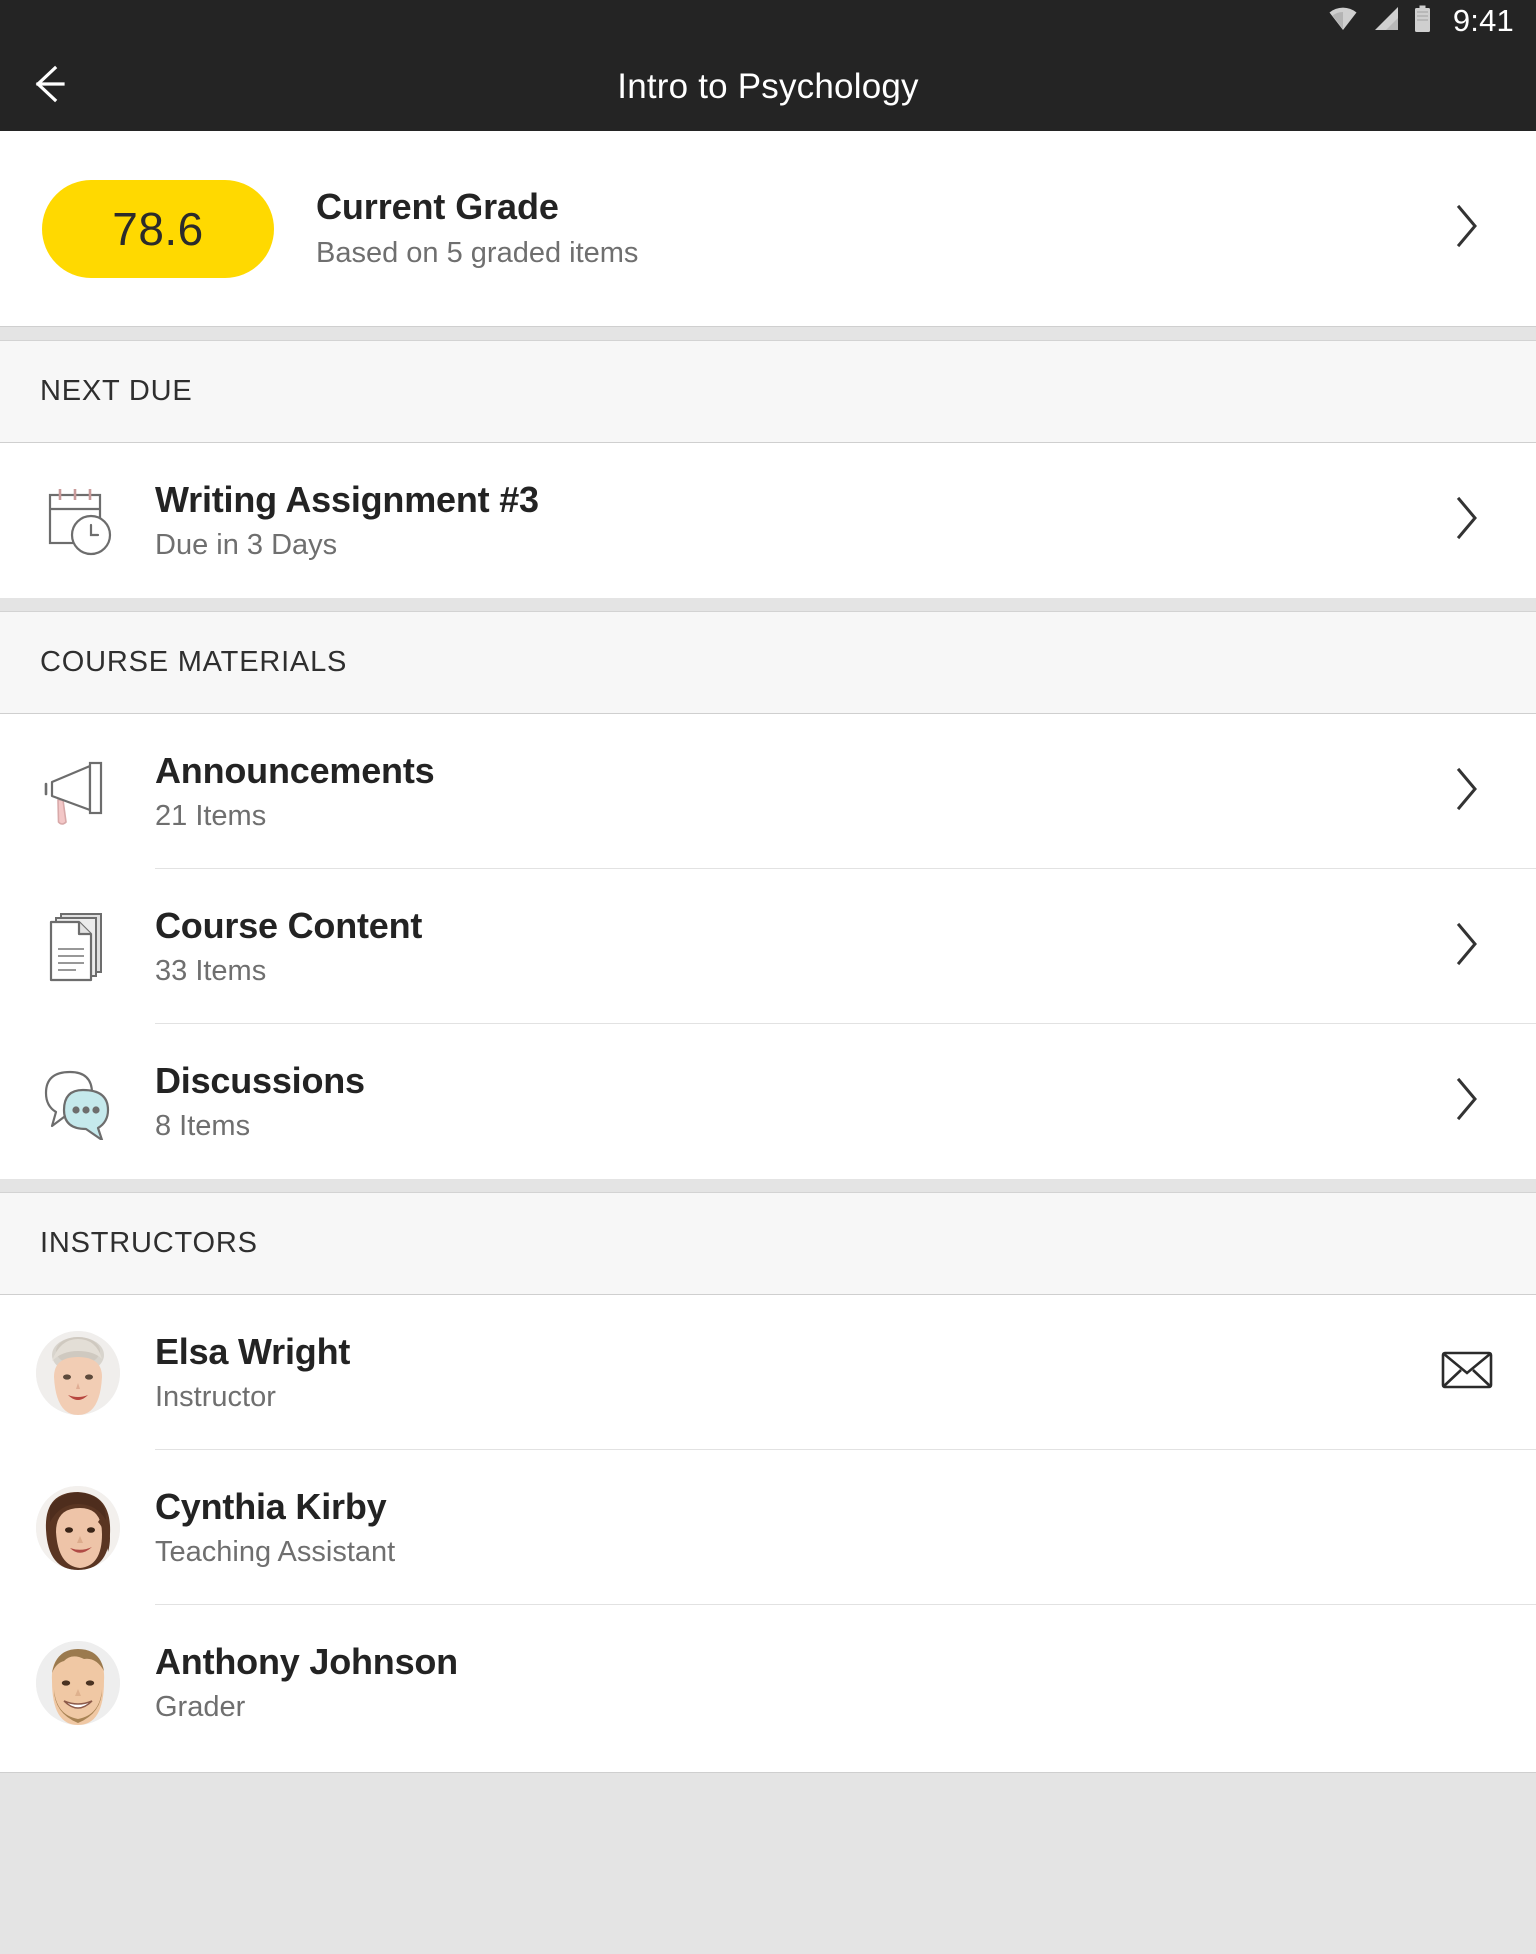  I want to click on row-subtitle: Due in 3 Days, so click(246, 545).